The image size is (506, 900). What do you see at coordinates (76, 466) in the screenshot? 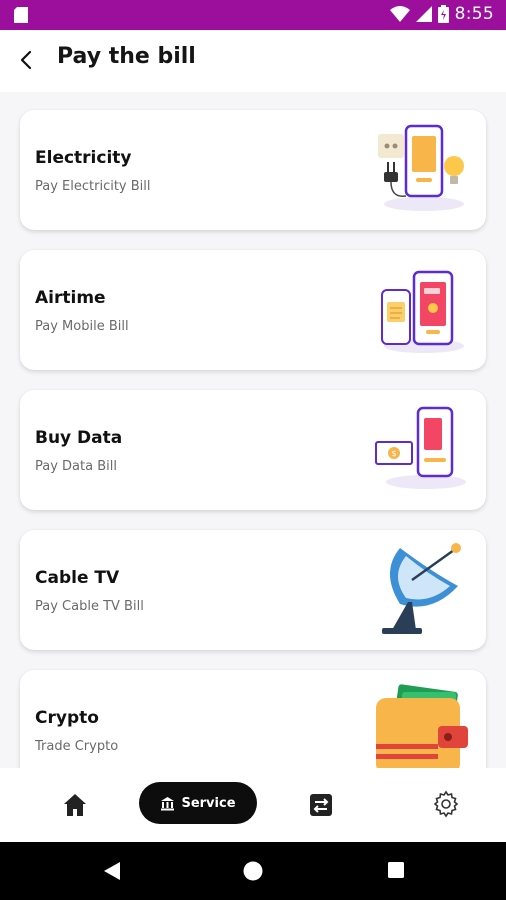
I see `service-subtitle: Pay Data Bill` at bounding box center [76, 466].